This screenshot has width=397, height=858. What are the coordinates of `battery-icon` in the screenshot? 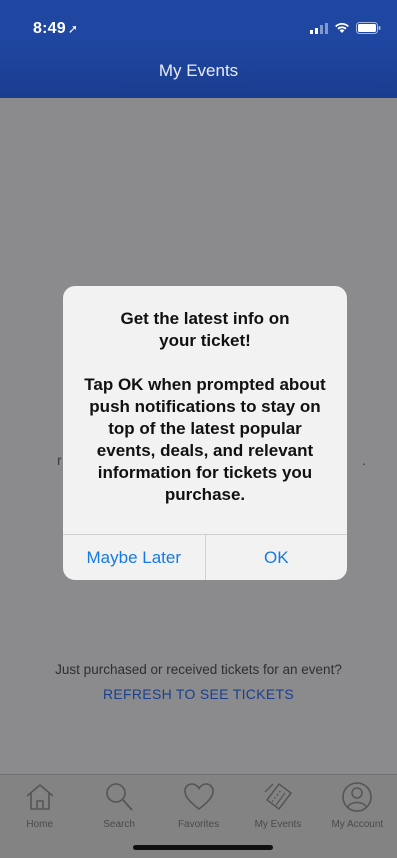 It's located at (368, 28).